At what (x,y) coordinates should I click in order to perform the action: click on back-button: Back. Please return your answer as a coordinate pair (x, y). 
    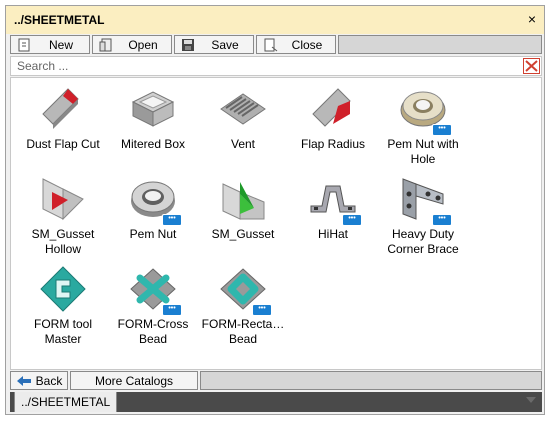
    Looking at the image, I should click on (39, 380).